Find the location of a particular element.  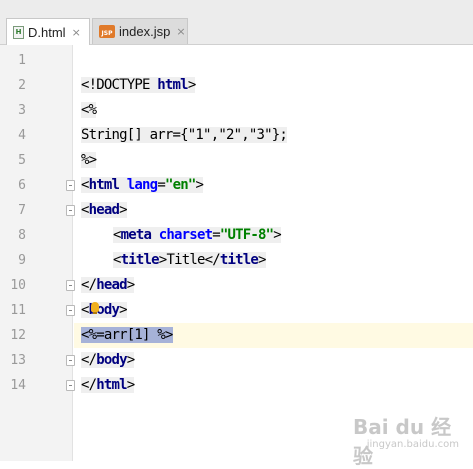

tab-d-html: H D.html × is located at coordinates (48, 31).